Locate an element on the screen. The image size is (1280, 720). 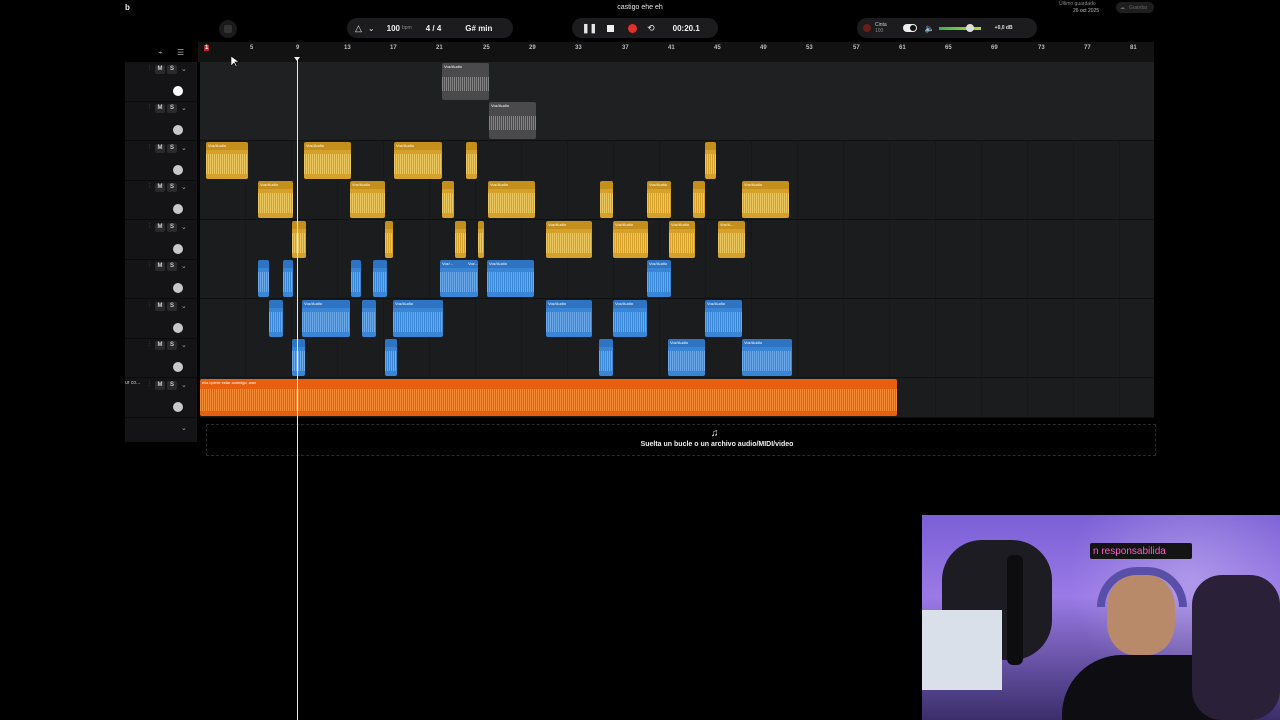
track-lane-1: Voz/Audio is located at coordinates (677, 82).